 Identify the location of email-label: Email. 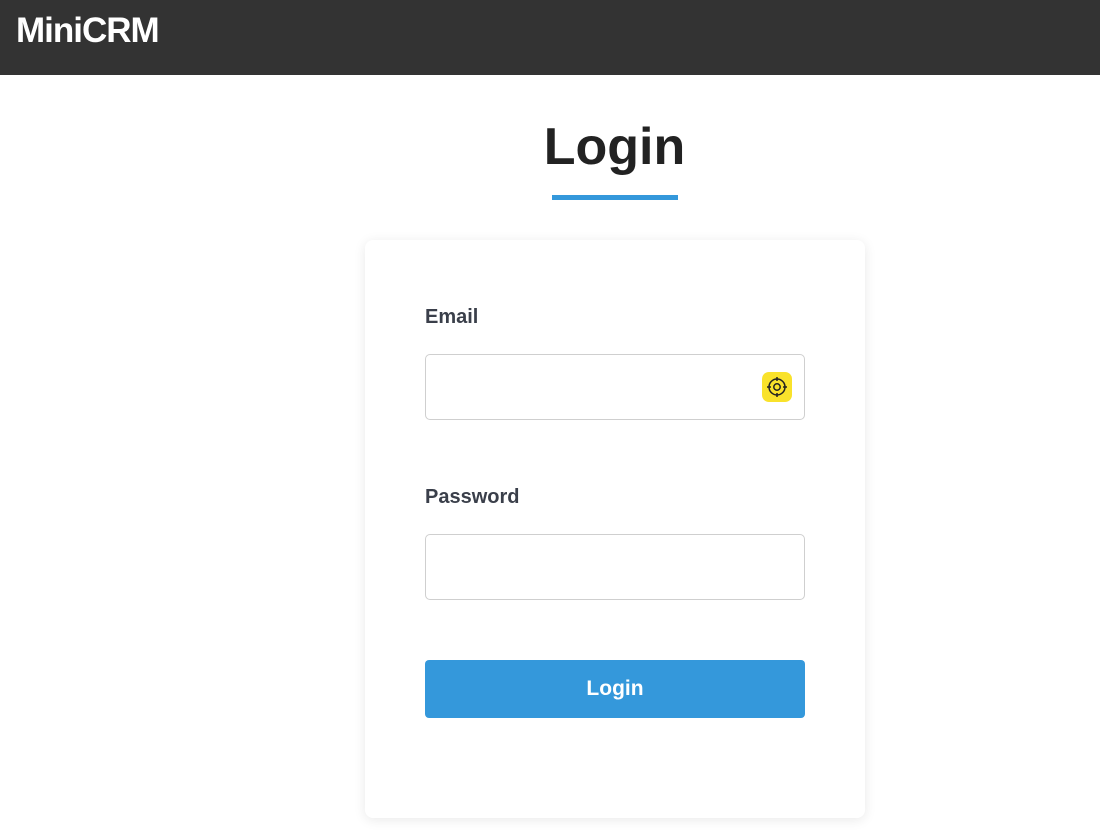
(452, 317).